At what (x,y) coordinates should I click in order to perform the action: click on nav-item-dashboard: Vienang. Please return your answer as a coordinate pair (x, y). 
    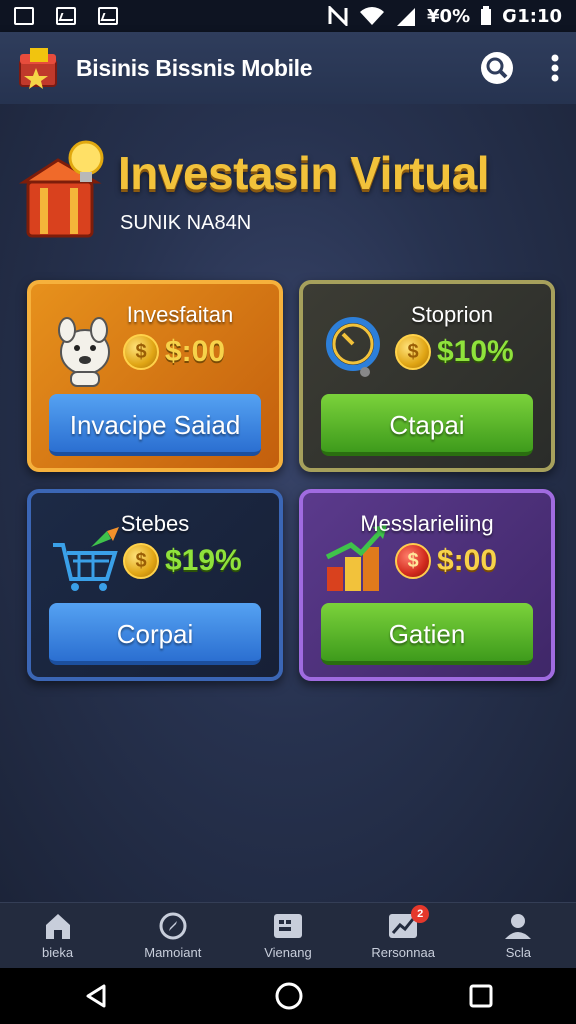
    Looking at the image, I should click on (288, 935).